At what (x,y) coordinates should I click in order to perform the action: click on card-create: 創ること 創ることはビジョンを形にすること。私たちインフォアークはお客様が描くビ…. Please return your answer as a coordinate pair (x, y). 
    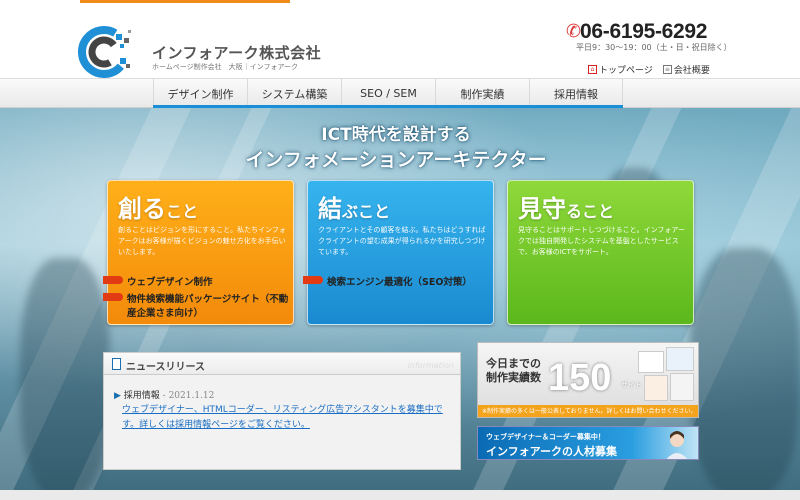
    Looking at the image, I should click on (198, 252).